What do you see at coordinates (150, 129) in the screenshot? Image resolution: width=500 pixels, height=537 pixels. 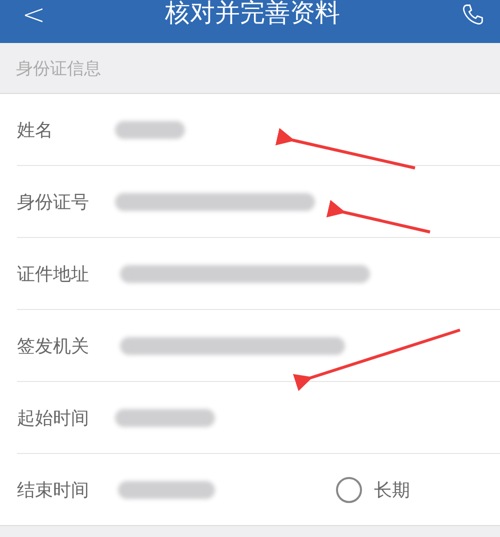 I see `redacted-value` at bounding box center [150, 129].